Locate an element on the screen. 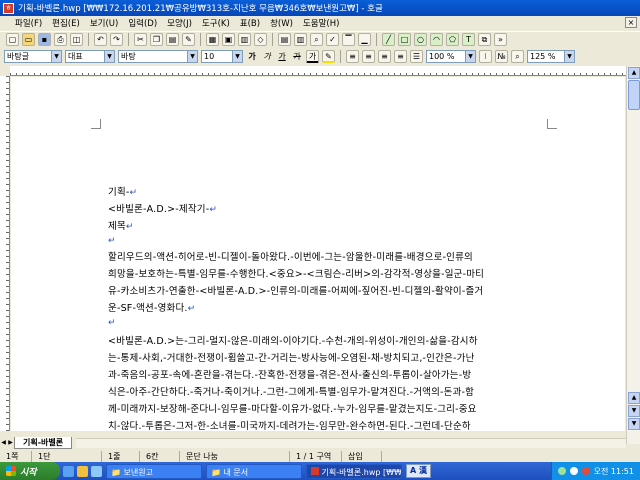 Image resolution: width=640 pixels, height=480 pixels. doc-line: 운-SF-액션-영화다.↵ is located at coordinates (338, 307).